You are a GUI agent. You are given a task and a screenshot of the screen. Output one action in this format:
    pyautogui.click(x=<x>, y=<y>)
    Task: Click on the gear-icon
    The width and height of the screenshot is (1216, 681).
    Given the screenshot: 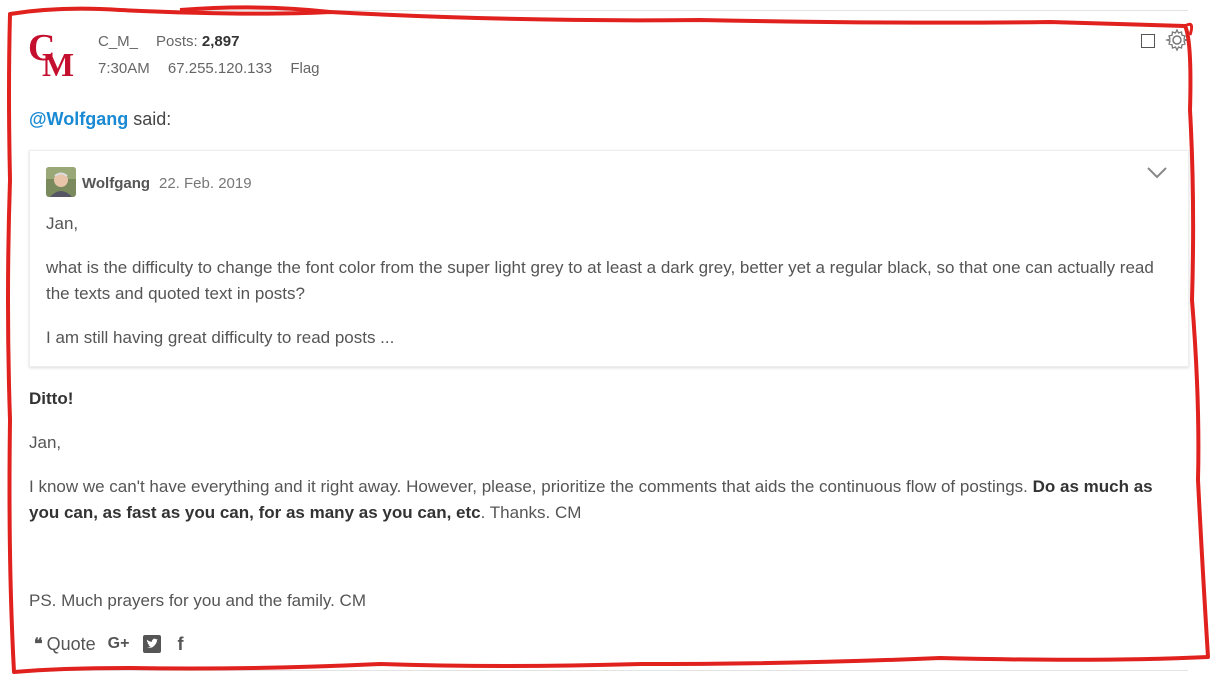 What is the action you would take?
    pyautogui.click(x=1177, y=40)
    